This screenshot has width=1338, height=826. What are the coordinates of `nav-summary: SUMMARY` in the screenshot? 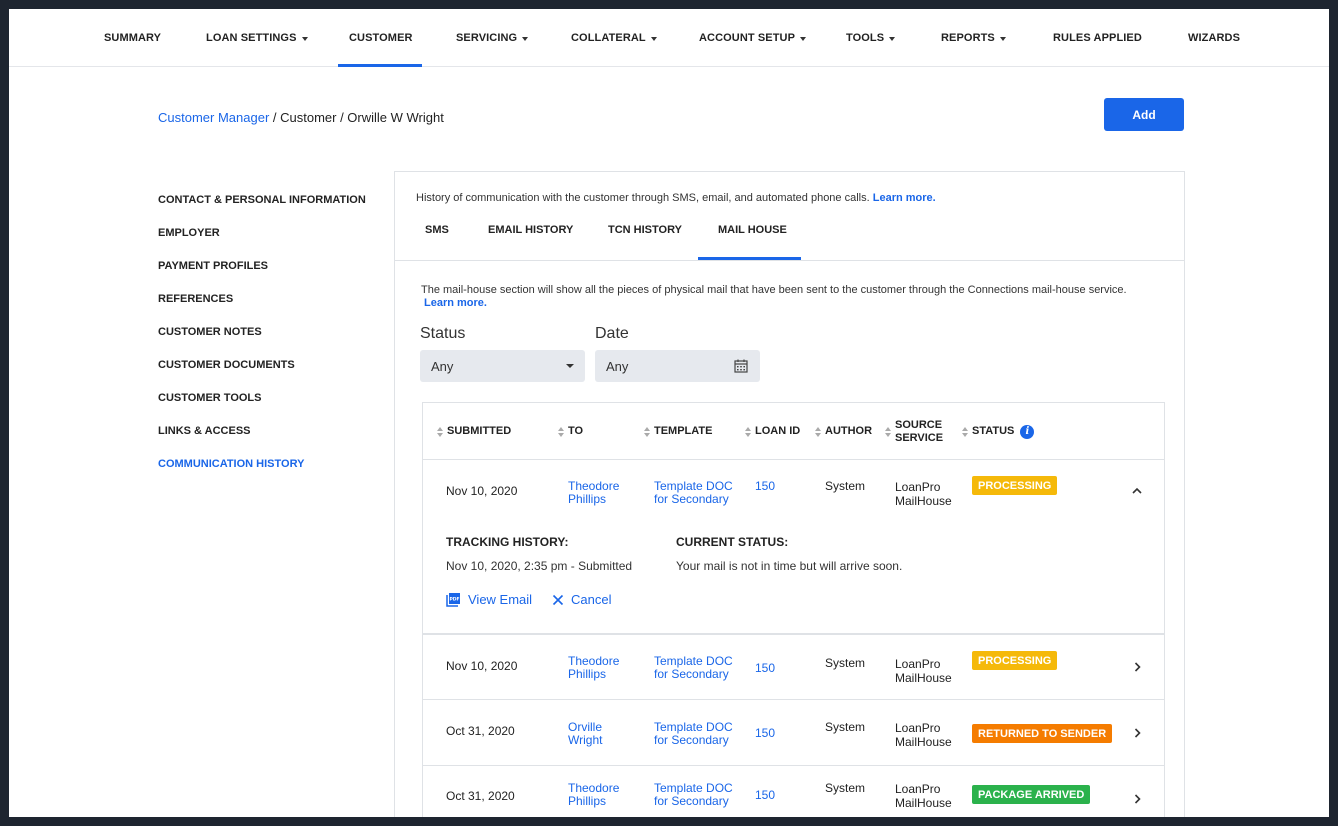 It's located at (132, 38).